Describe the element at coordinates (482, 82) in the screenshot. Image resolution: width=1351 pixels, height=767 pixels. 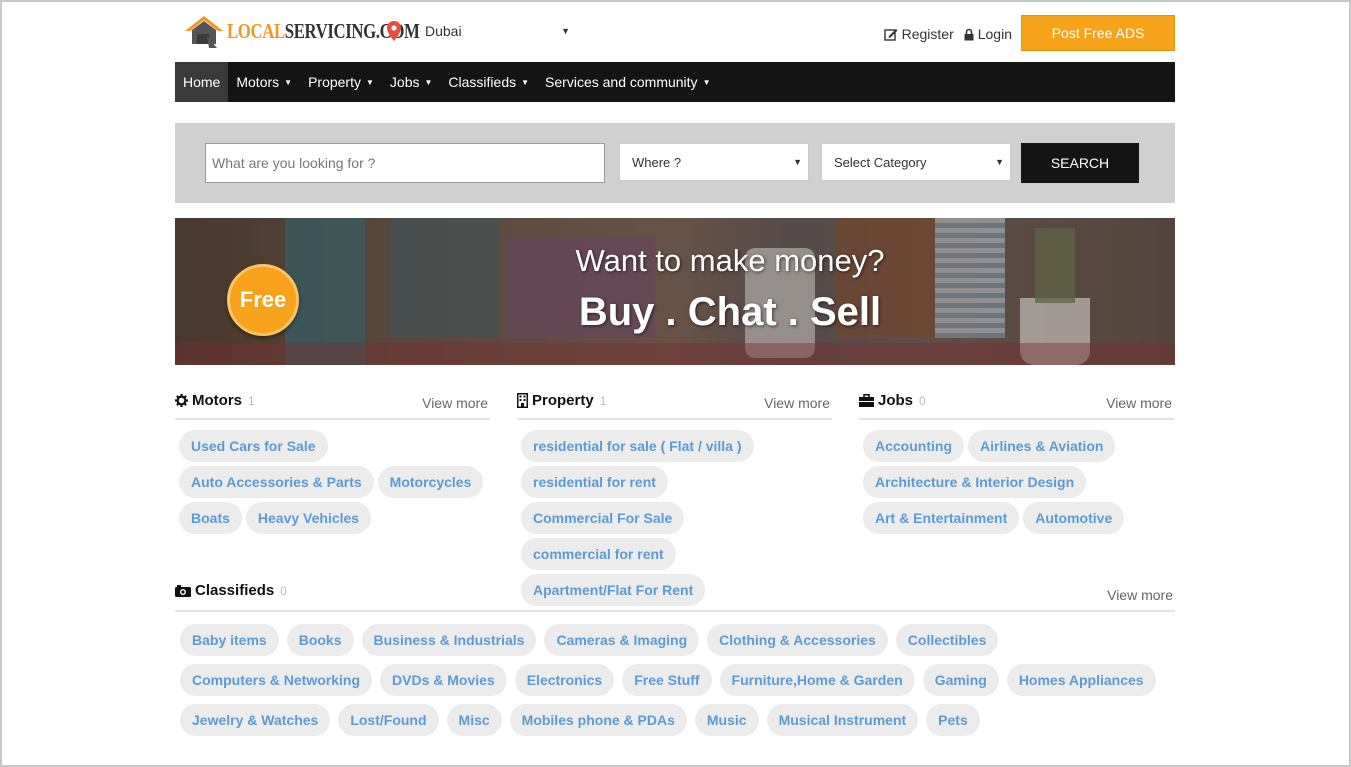
I see `nav-item-label: Classifieds` at that location.